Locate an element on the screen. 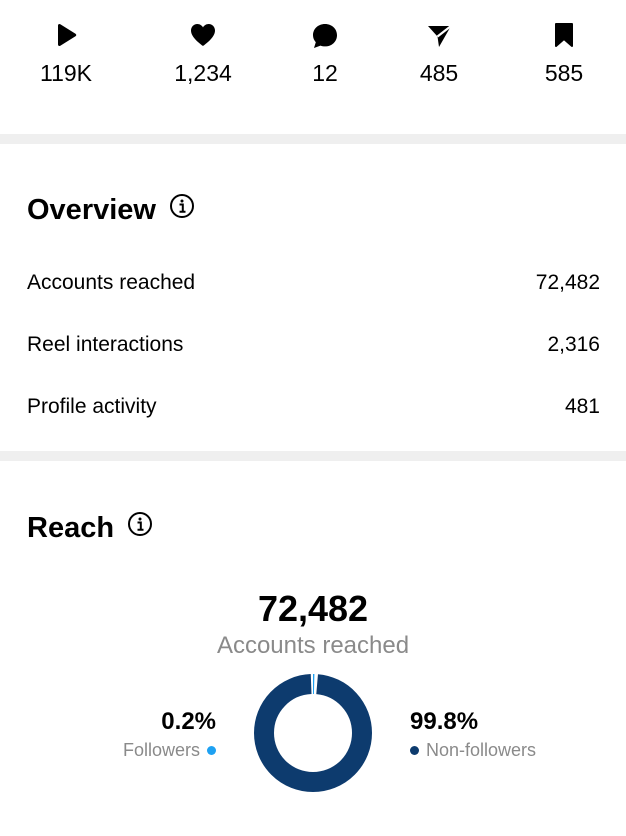 The image size is (626, 836). shares-count: 485 is located at coordinates (439, 73).